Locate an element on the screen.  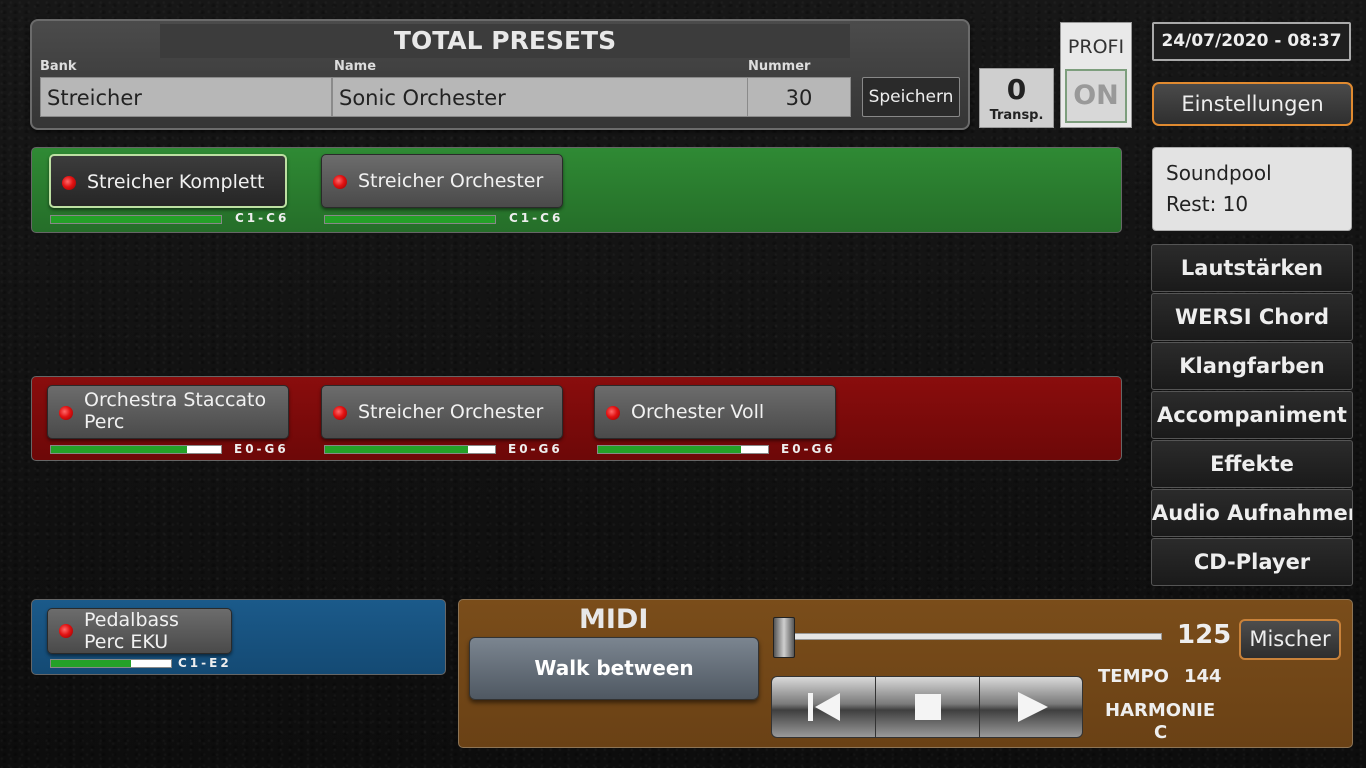
soundpool-rest: Rest: 10 is located at coordinates (1207, 204).